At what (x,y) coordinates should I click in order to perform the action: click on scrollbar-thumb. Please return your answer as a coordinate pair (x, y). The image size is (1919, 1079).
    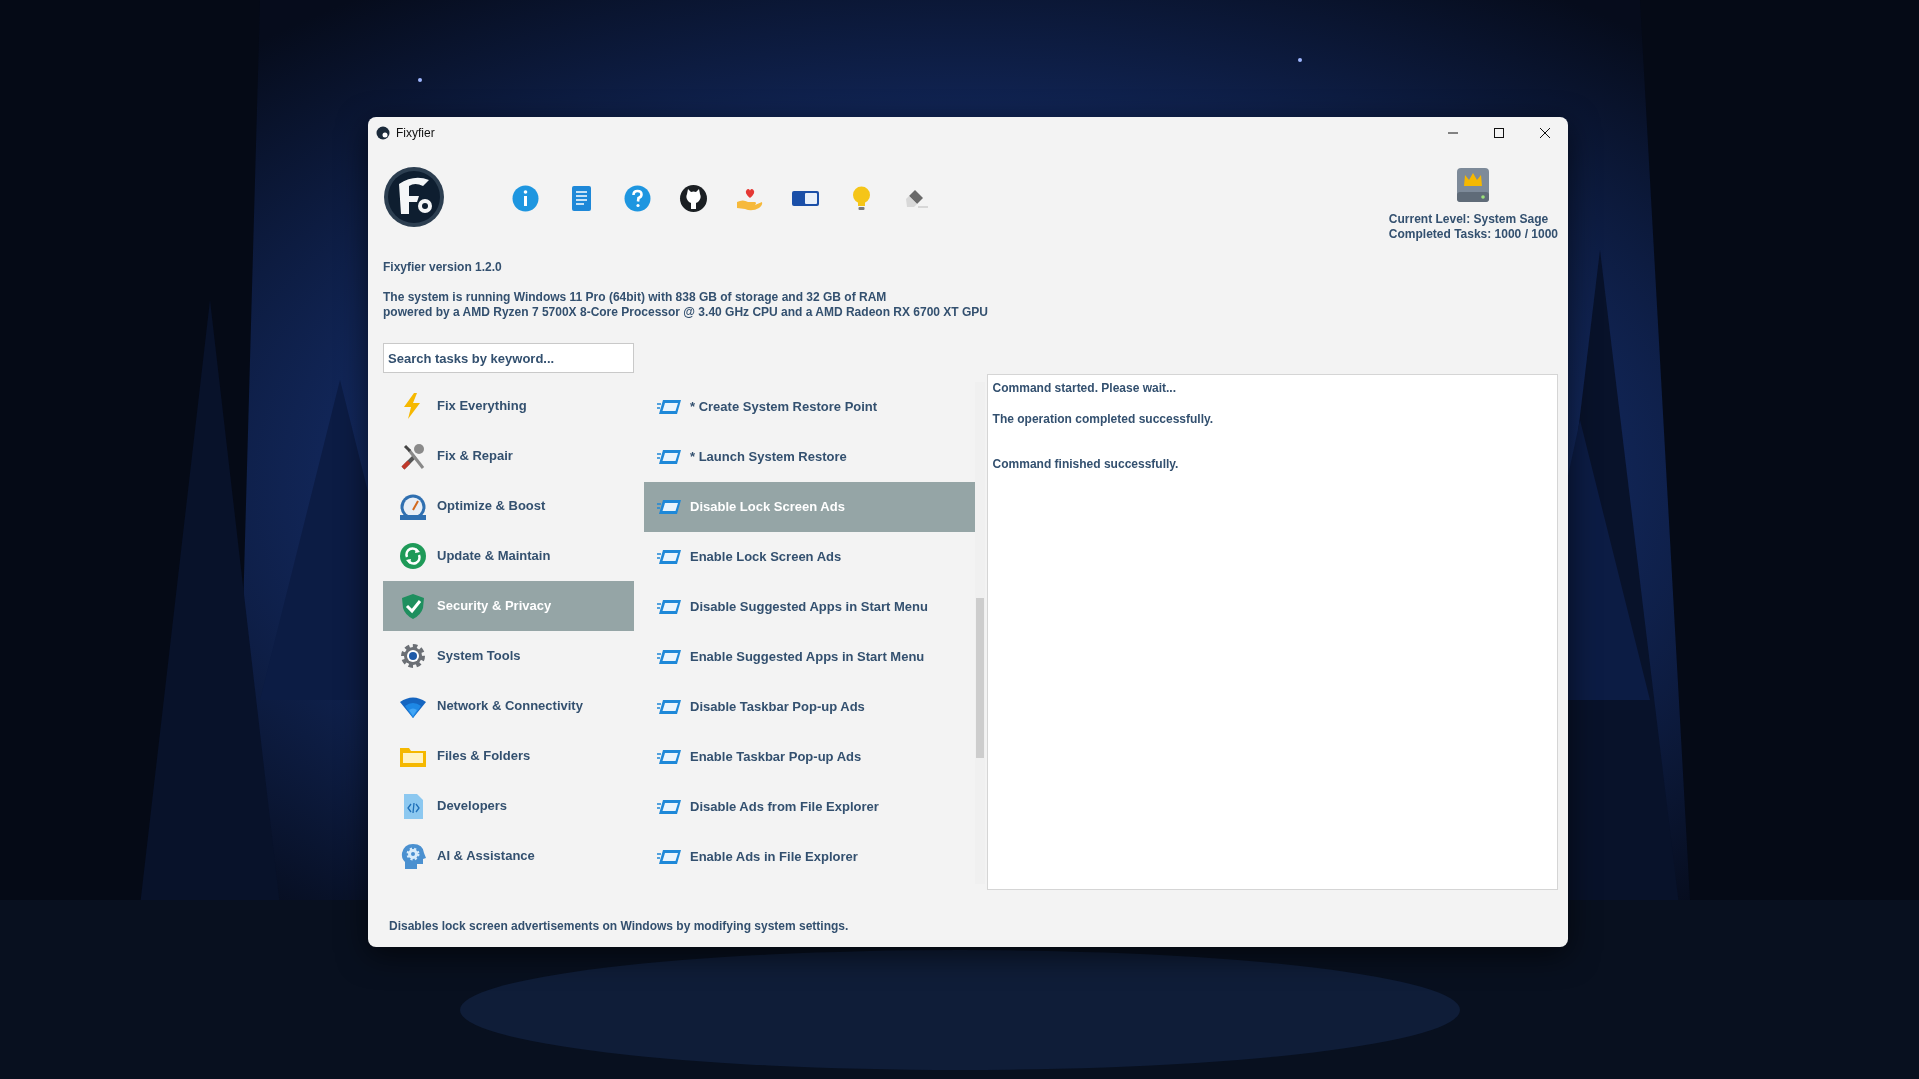
    Looking at the image, I should click on (979, 678).